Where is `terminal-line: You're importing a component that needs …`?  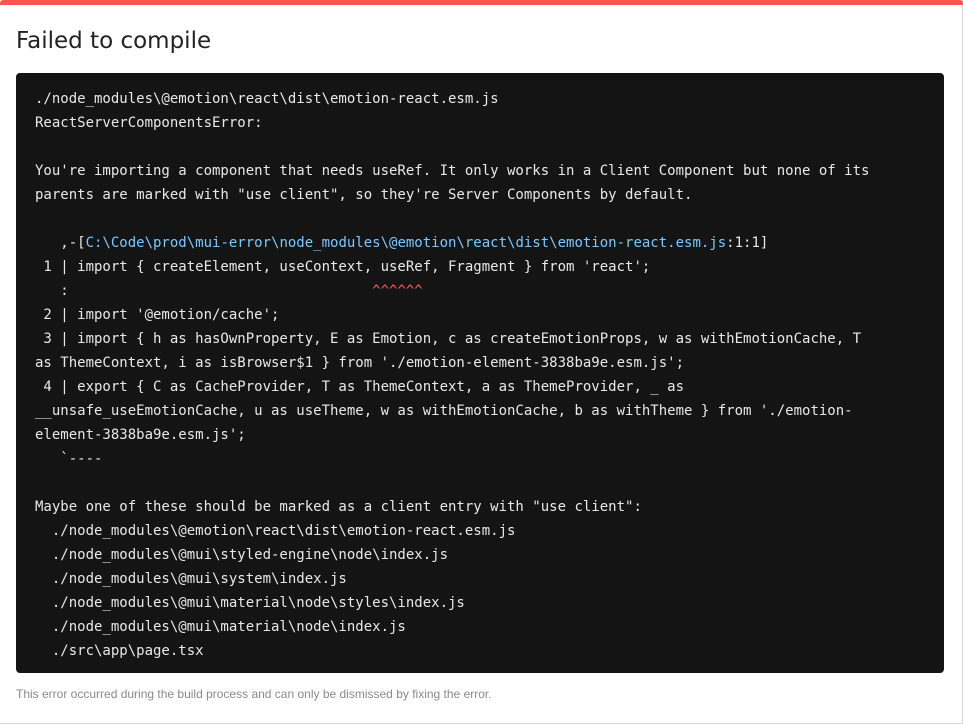
terminal-line: You're importing a component that needs … is located at coordinates (452, 171).